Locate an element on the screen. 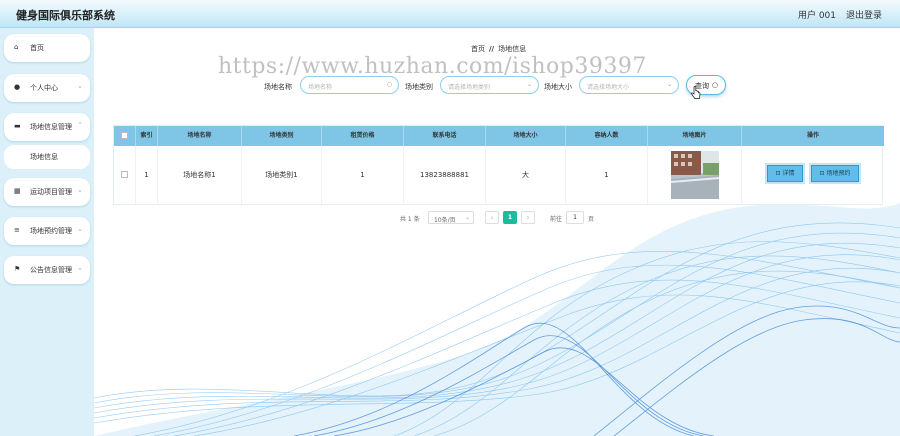 This screenshot has height=436, width=900. column-header-size: 场地大小 is located at coordinates (526, 136).